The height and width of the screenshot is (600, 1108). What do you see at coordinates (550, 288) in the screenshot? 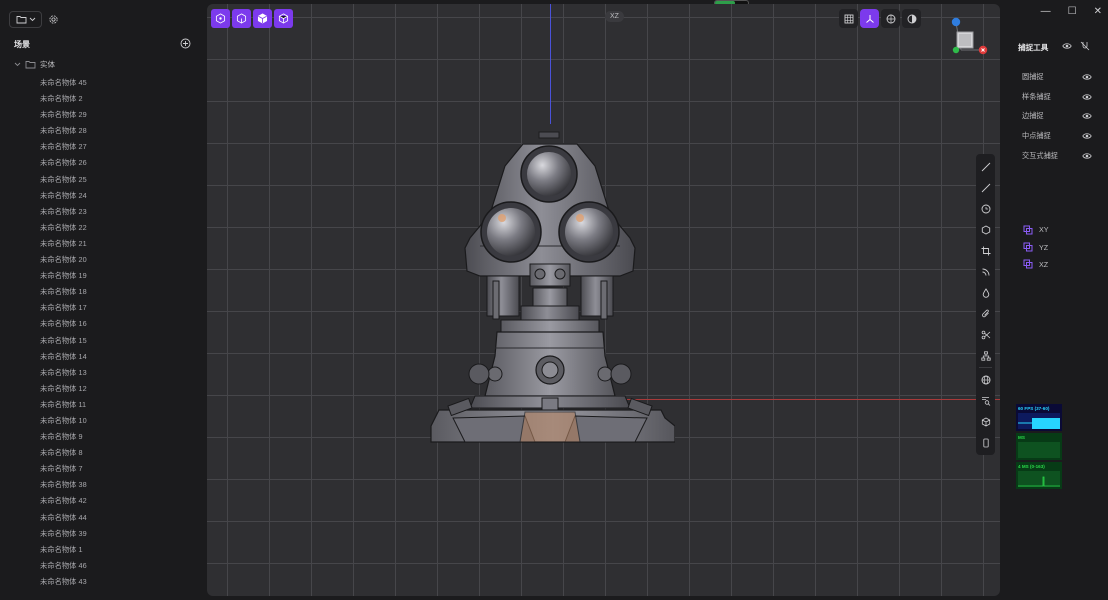
I see `3d-model-render` at bounding box center [550, 288].